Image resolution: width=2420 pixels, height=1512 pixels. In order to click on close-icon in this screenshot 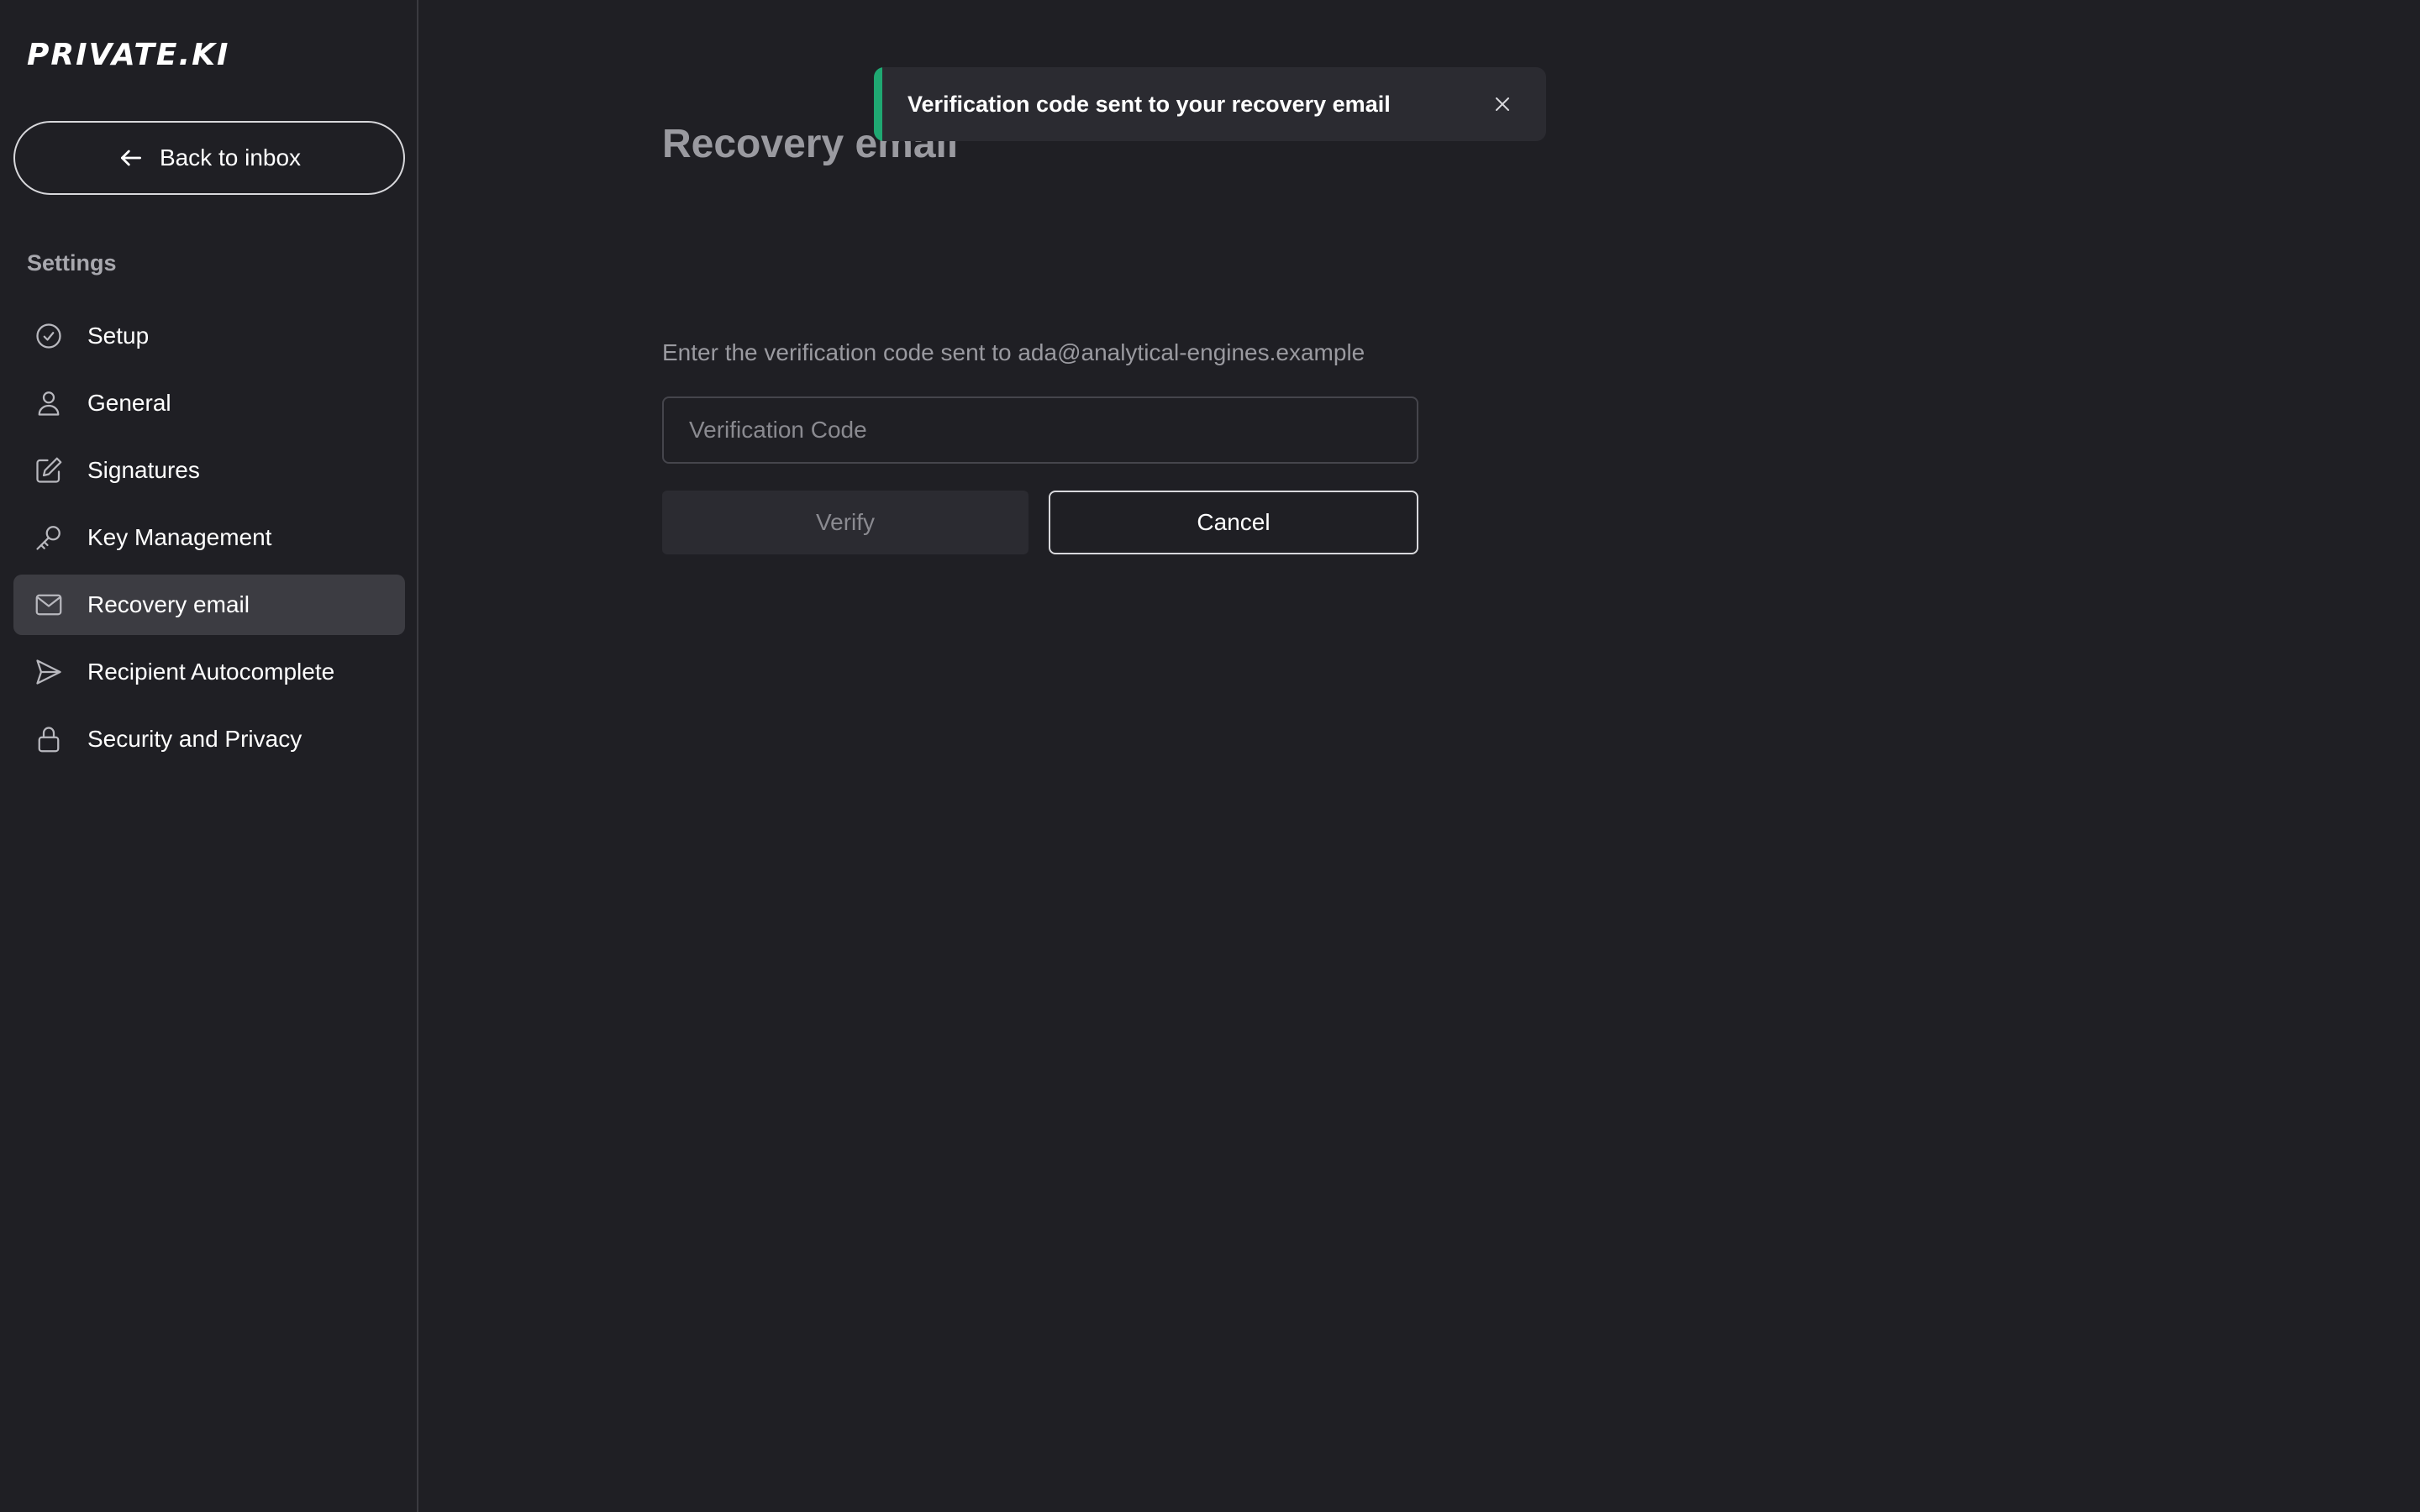, I will do `click(1502, 104)`.